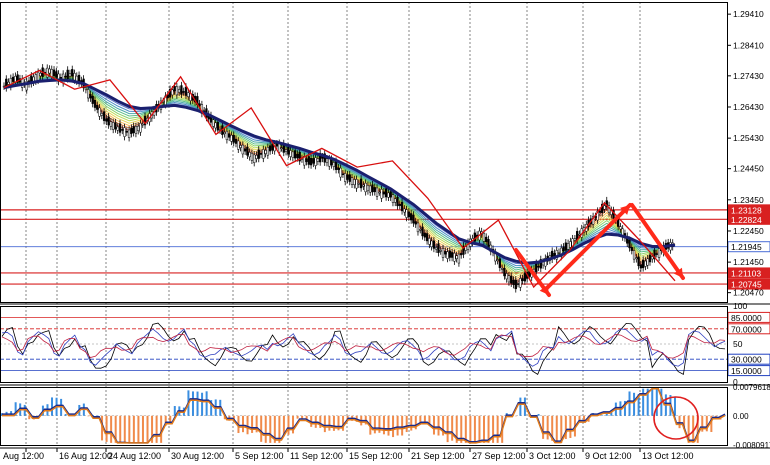 This screenshot has width=770, height=465. I want to click on oscillator-panel: 85.000070.0000 30.000015.0000, so click(385, 344).